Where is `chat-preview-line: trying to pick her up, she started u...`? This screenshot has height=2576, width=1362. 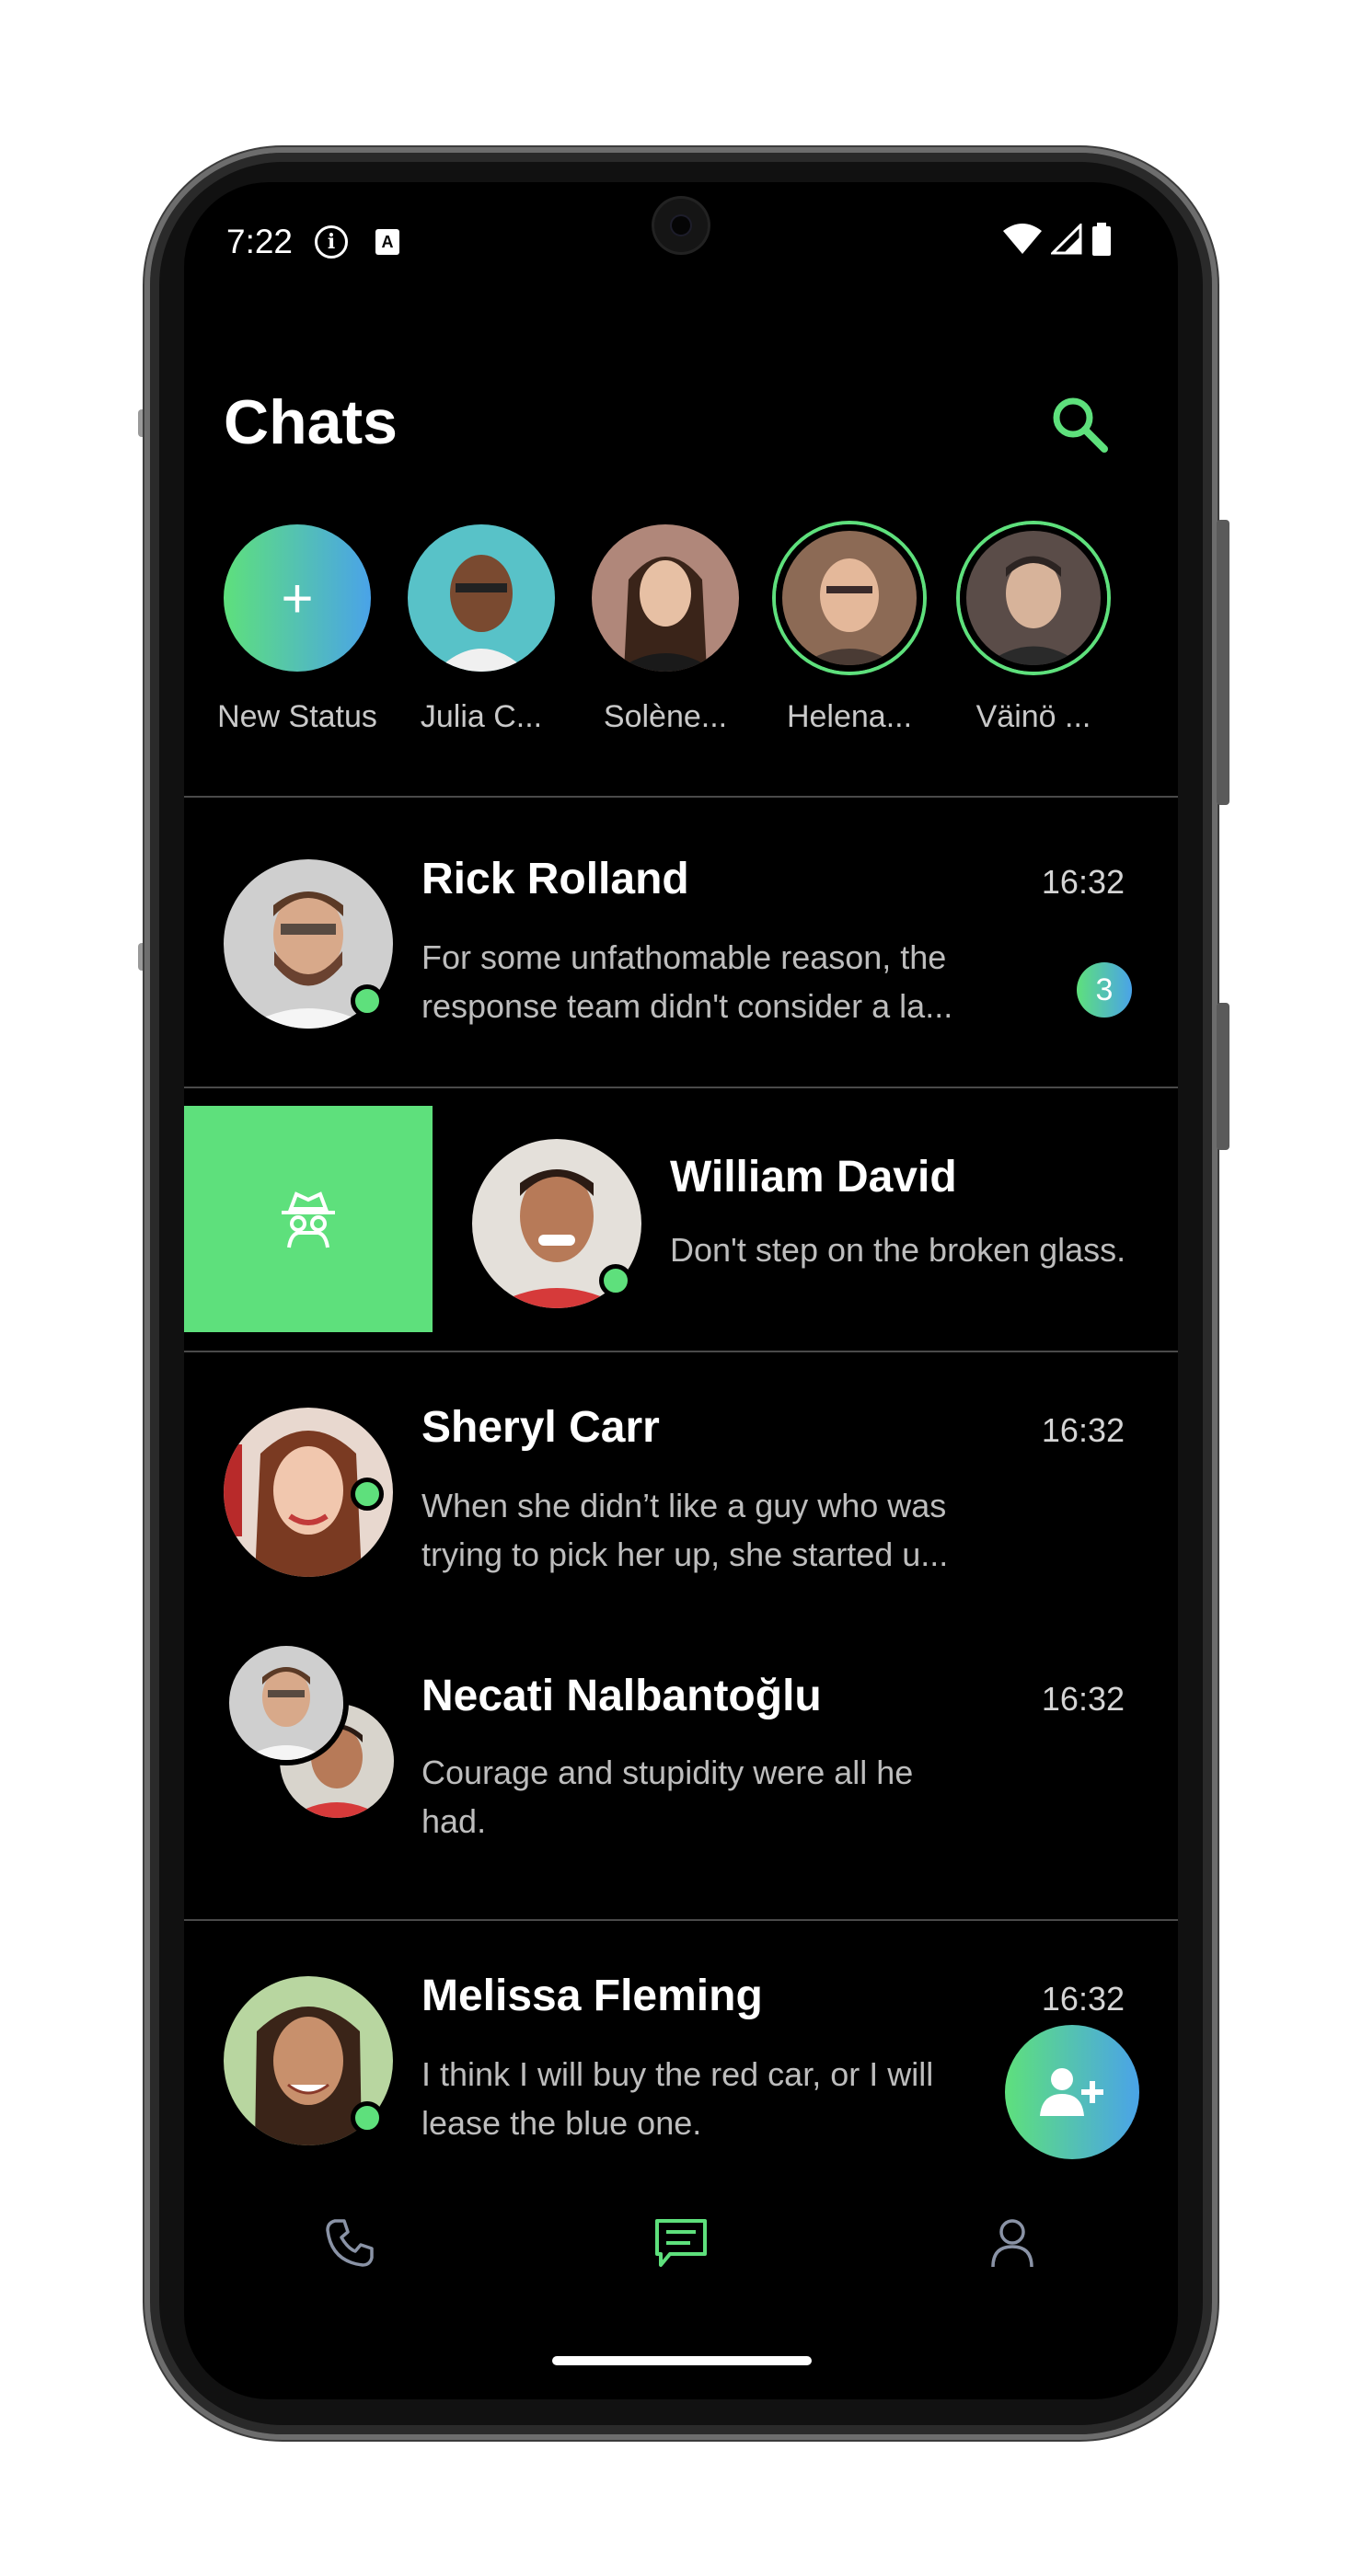
chat-preview-line: trying to pick her up, she started u... is located at coordinates (685, 1554).